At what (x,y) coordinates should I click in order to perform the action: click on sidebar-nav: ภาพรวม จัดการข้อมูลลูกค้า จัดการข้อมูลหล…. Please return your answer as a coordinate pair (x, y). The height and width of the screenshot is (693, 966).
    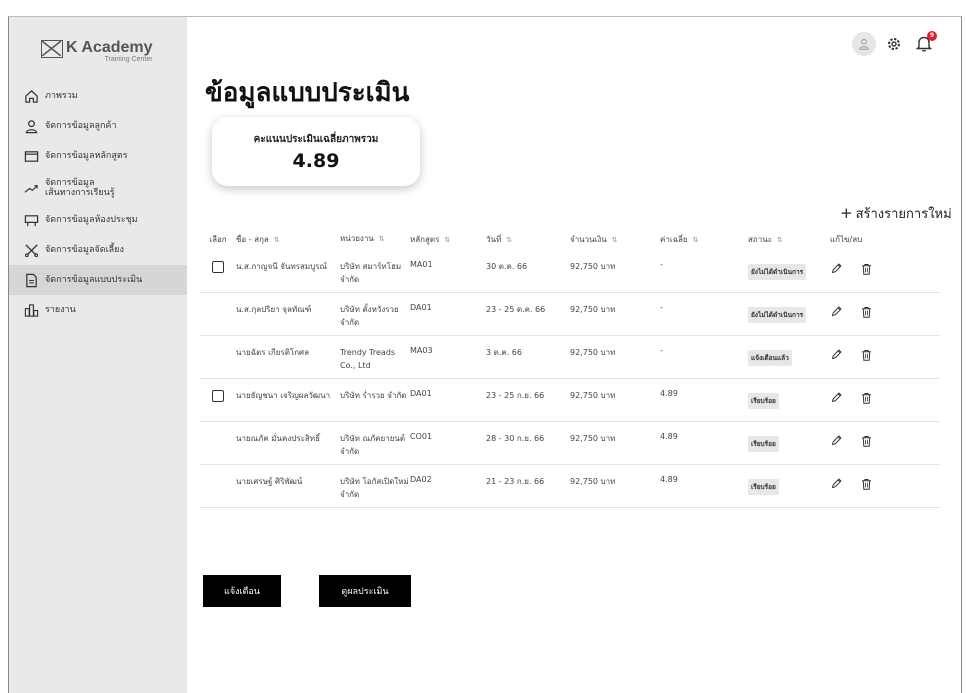
    Looking at the image, I should click on (98, 203).